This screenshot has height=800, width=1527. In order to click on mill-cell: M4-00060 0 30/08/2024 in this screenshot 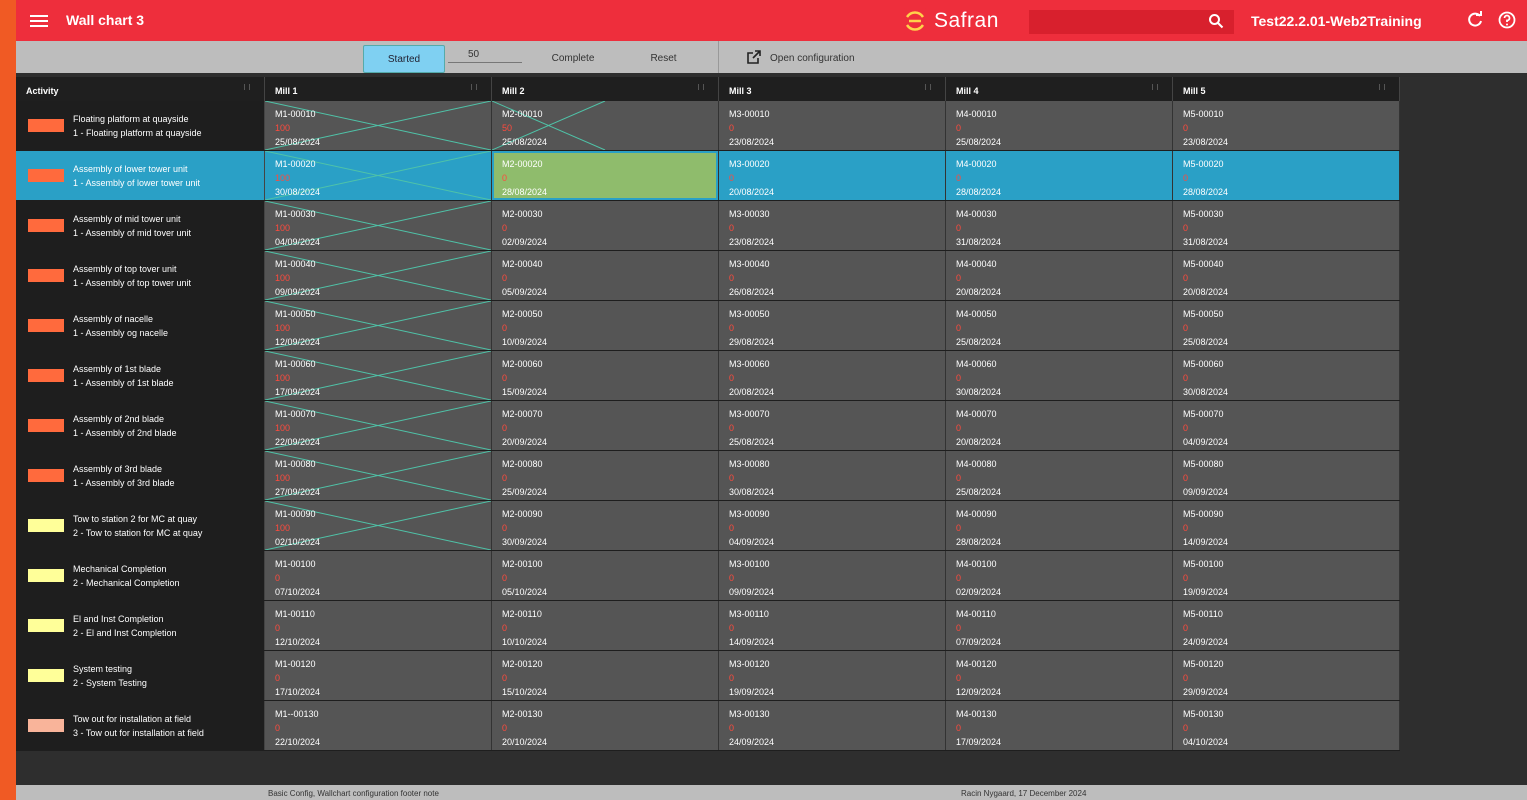, I will do `click(1059, 375)`.